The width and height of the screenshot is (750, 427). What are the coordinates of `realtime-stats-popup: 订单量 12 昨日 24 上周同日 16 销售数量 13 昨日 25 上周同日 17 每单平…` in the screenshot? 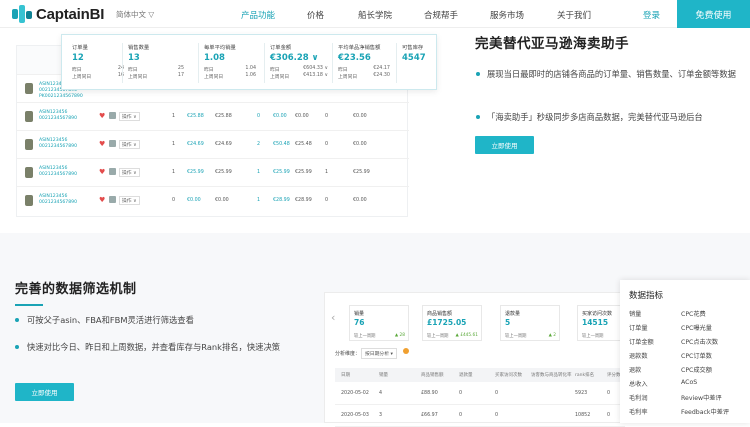 It's located at (249, 62).